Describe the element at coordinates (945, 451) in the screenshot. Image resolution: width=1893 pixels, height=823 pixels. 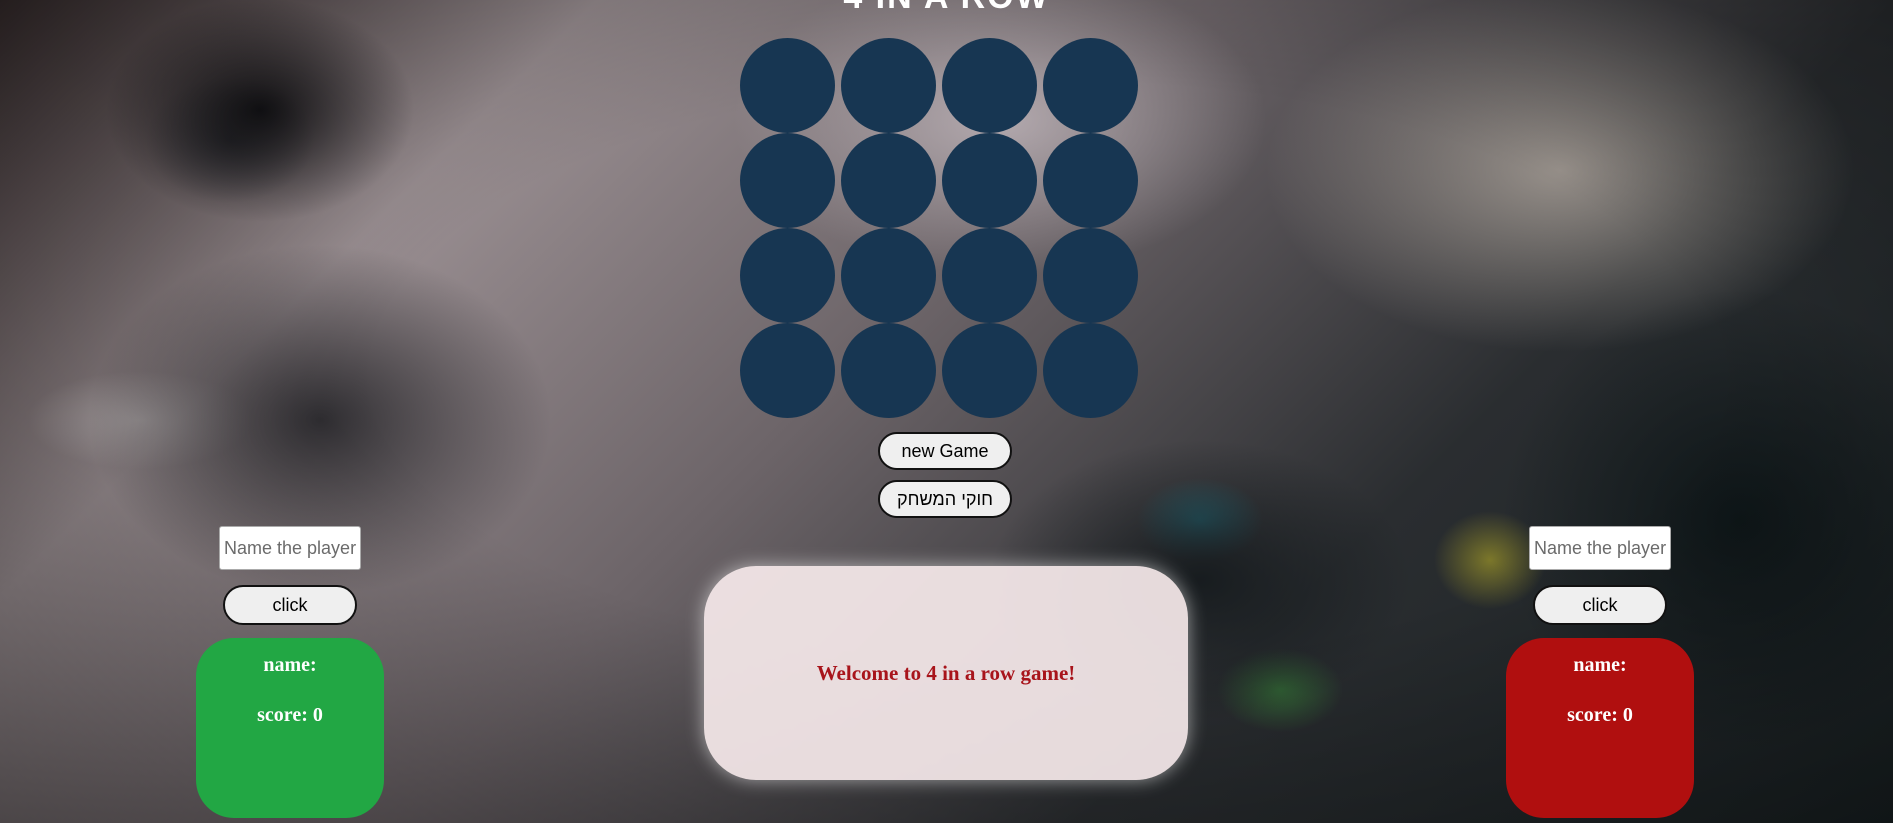
I see `new-game-button: new Game` at that location.